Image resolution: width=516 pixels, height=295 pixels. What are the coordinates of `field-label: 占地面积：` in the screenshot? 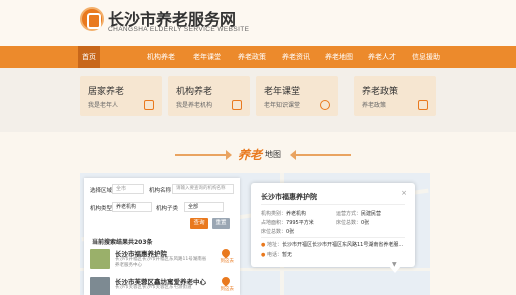 It's located at (274, 223).